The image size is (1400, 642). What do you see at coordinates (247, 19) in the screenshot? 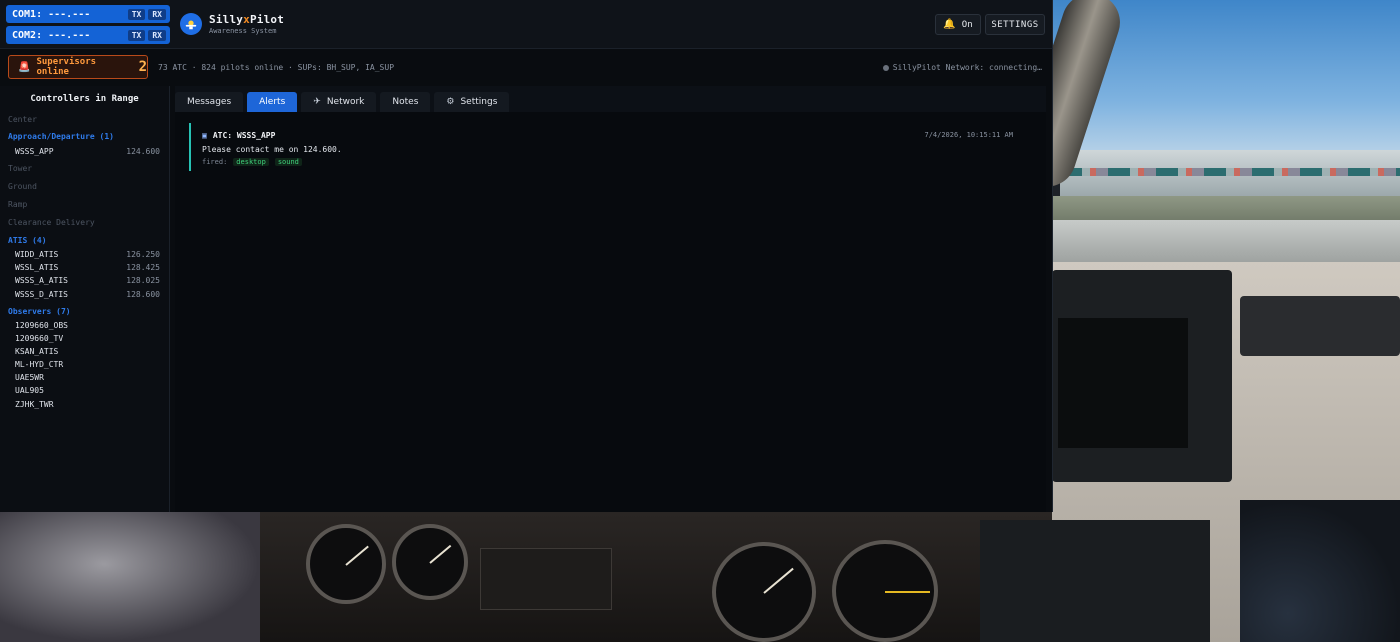
I see `brand-name: SillyxPilot` at bounding box center [247, 19].